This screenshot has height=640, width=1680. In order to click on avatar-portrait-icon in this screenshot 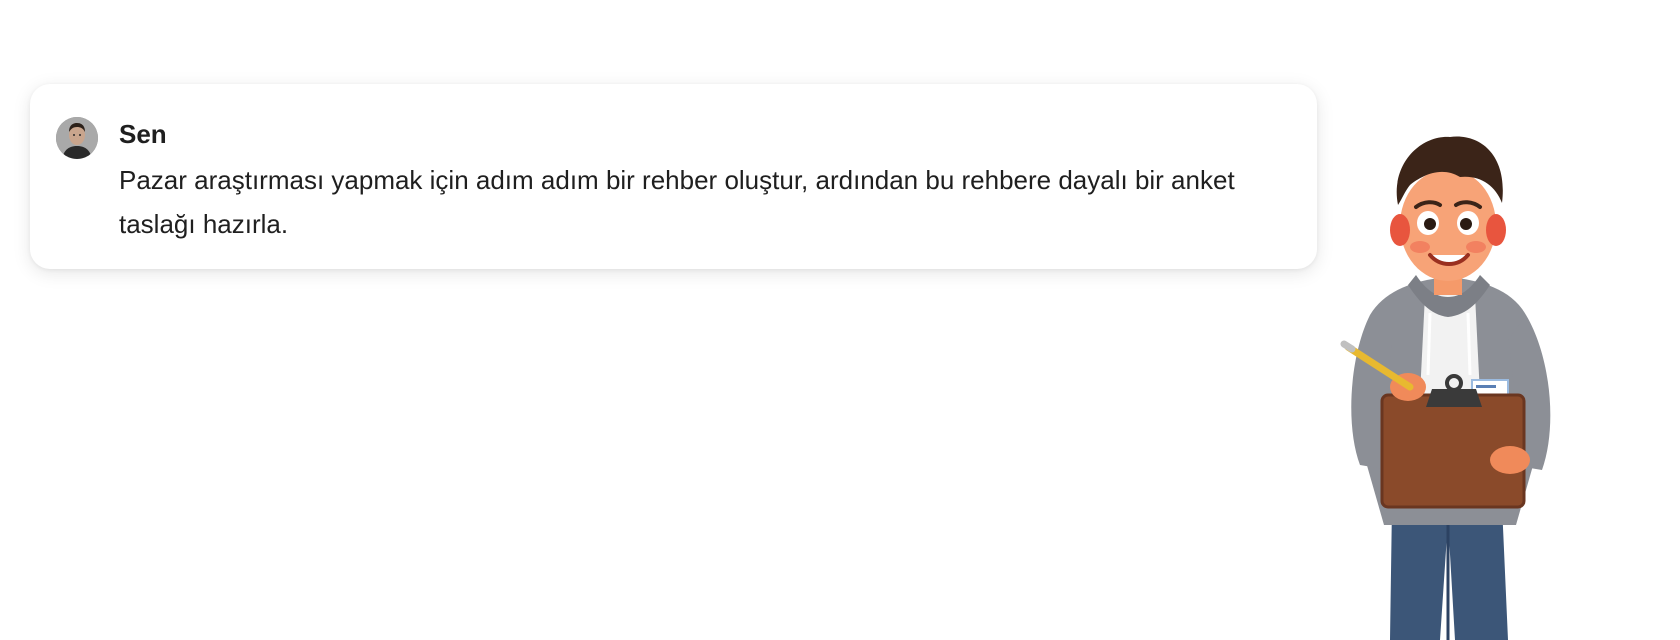, I will do `click(77, 138)`.